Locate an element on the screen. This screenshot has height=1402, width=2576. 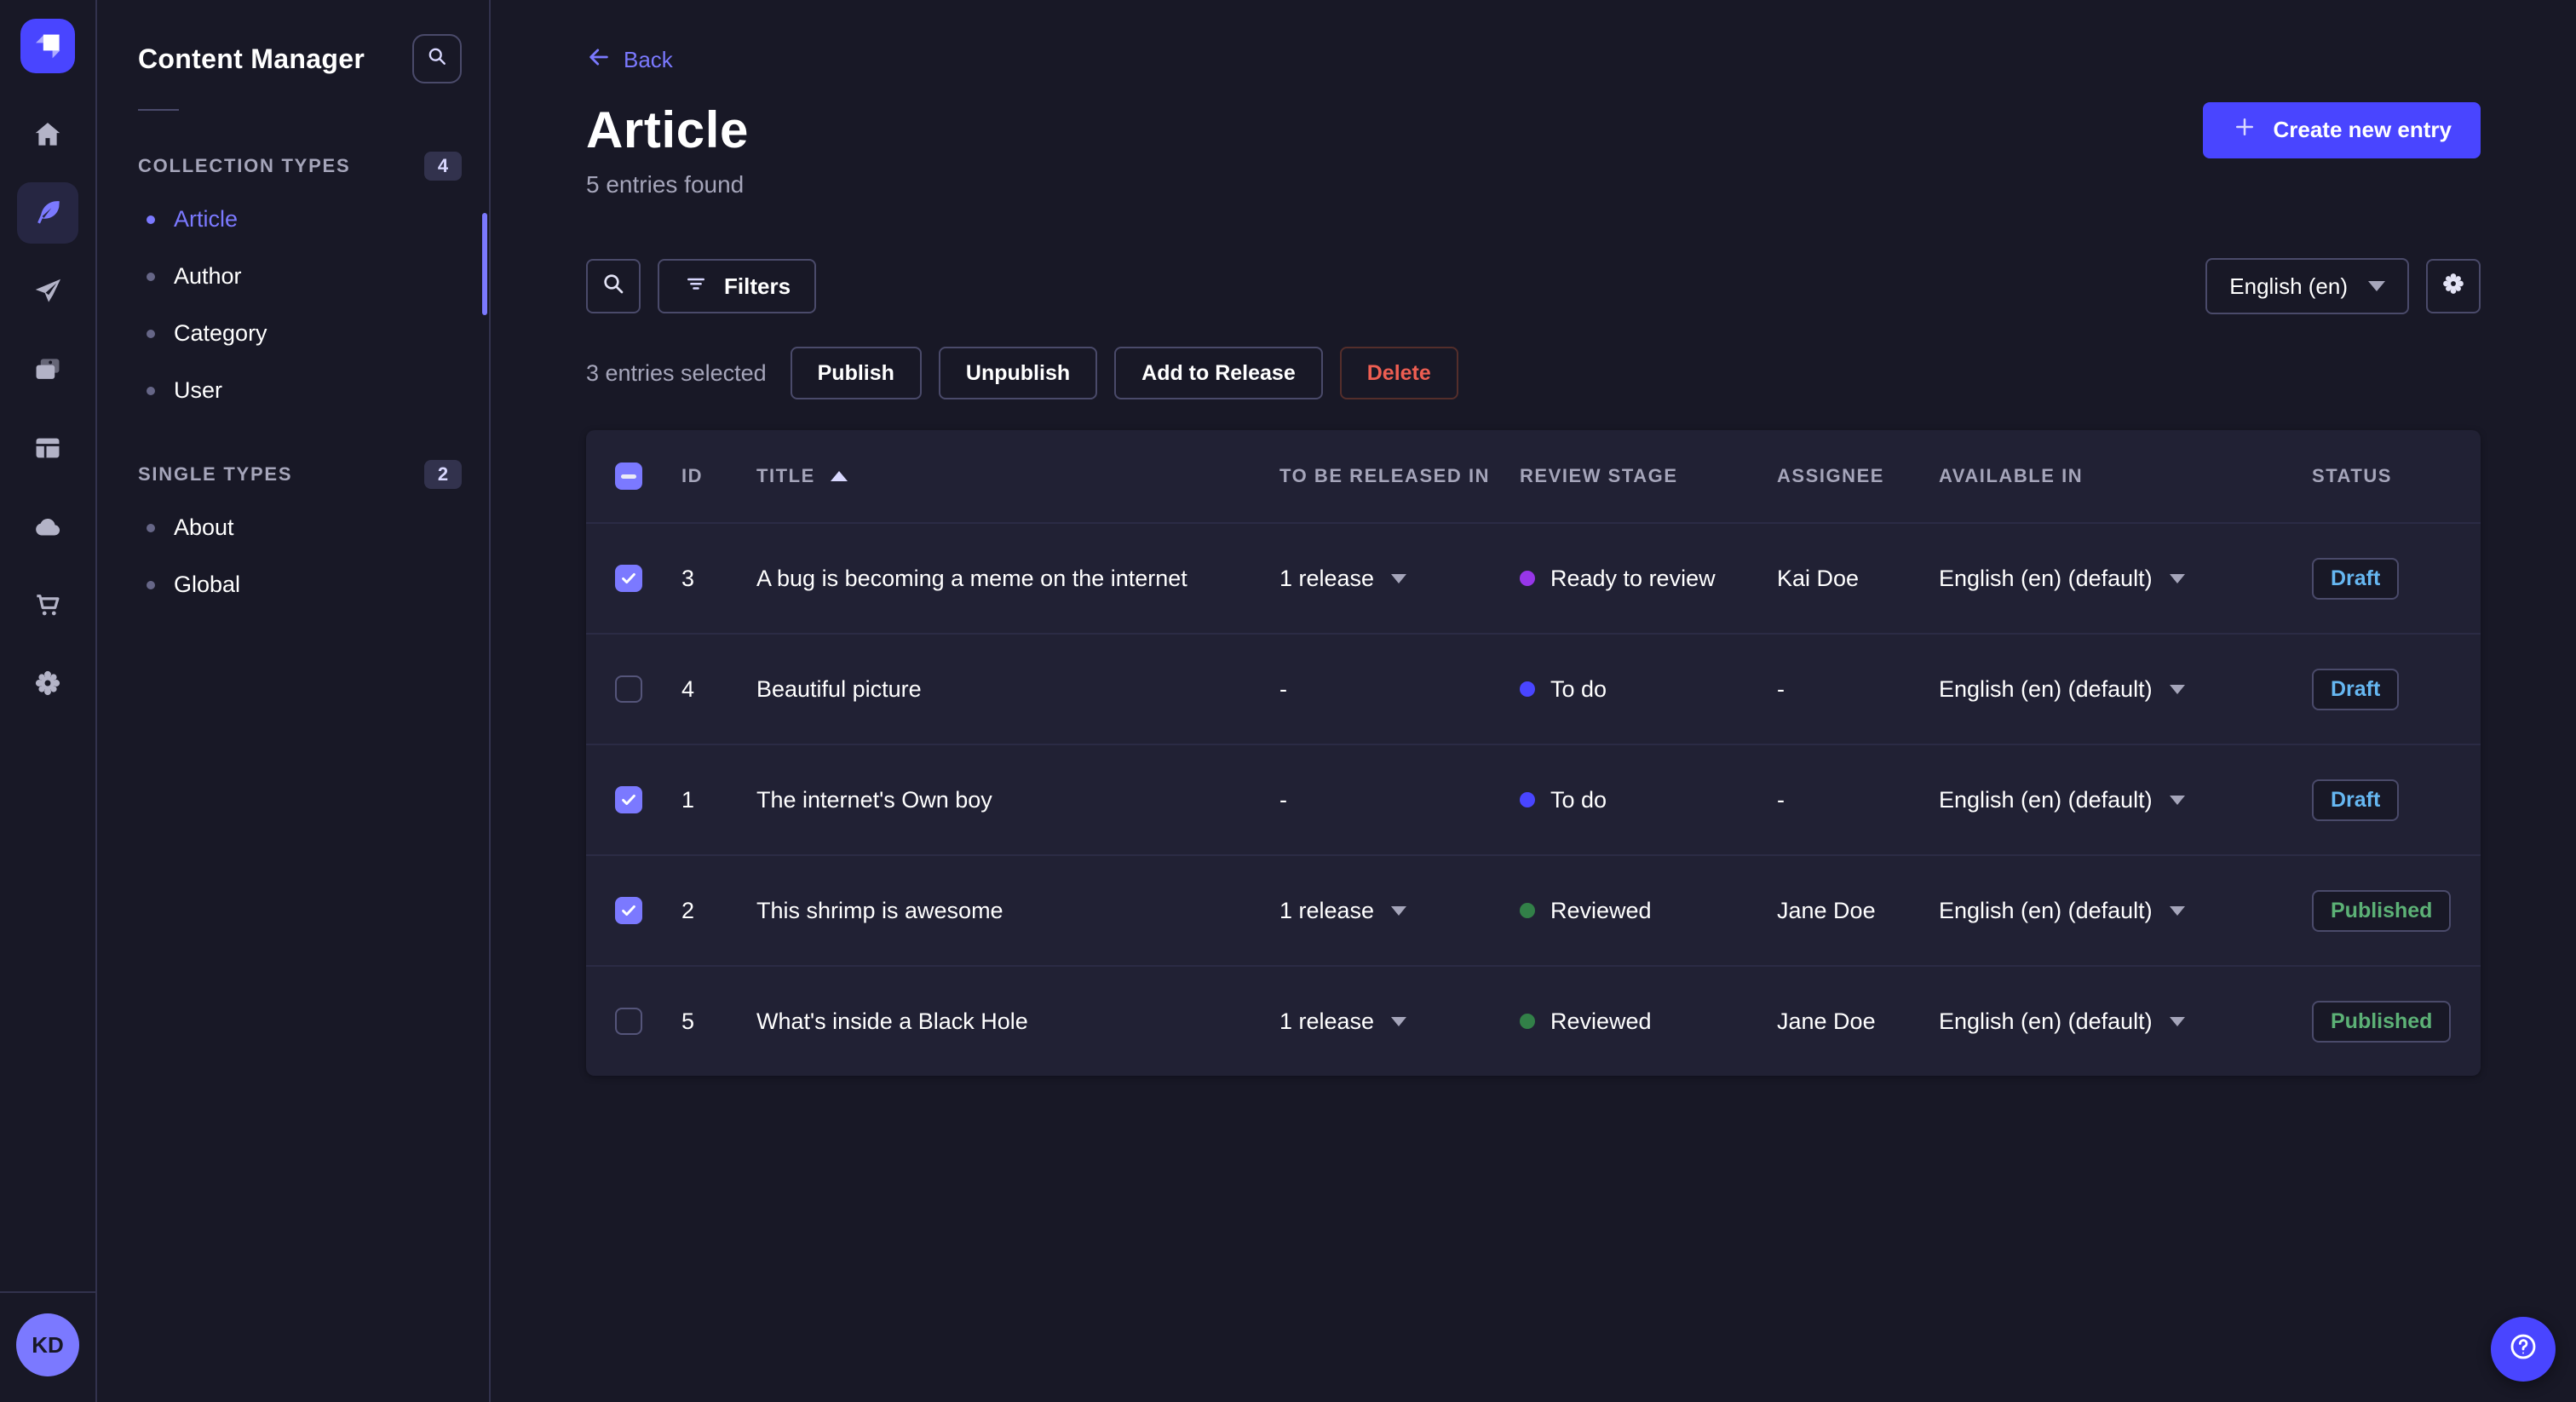
cell-status: Published is located at coordinates (2397, 910).